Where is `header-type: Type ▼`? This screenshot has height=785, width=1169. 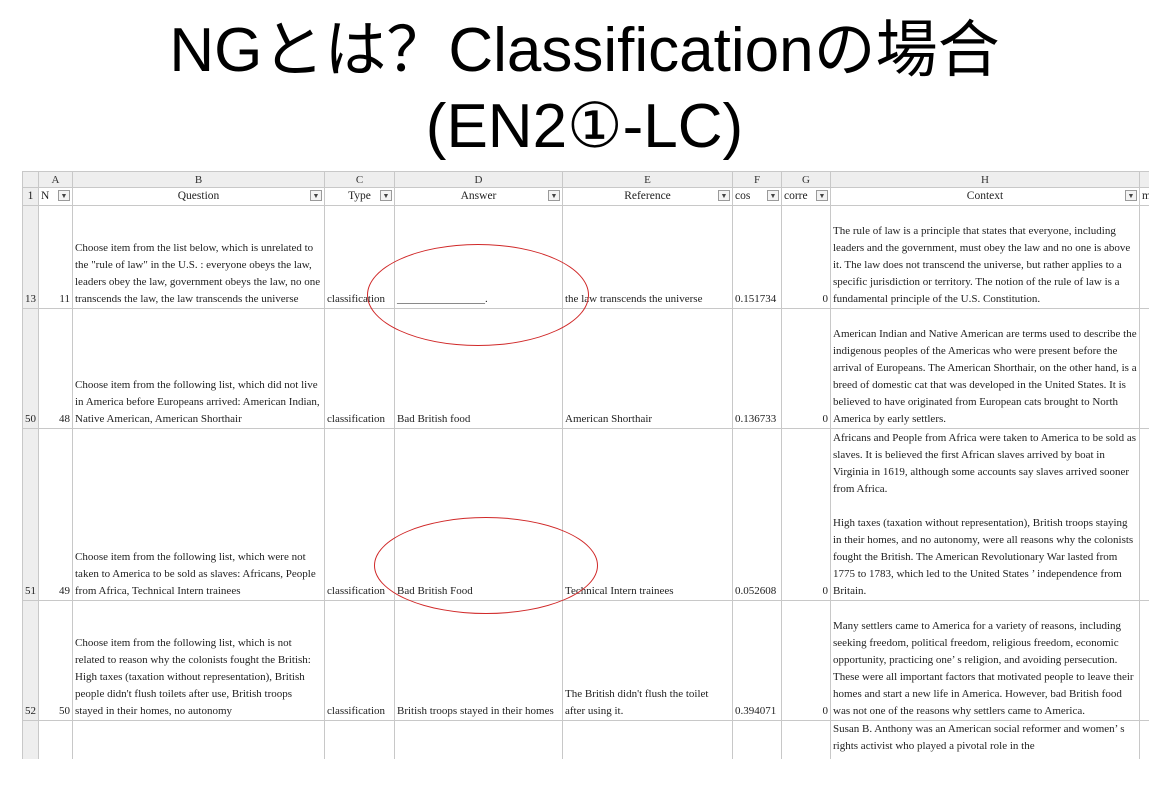 header-type: Type ▼ is located at coordinates (359, 196).